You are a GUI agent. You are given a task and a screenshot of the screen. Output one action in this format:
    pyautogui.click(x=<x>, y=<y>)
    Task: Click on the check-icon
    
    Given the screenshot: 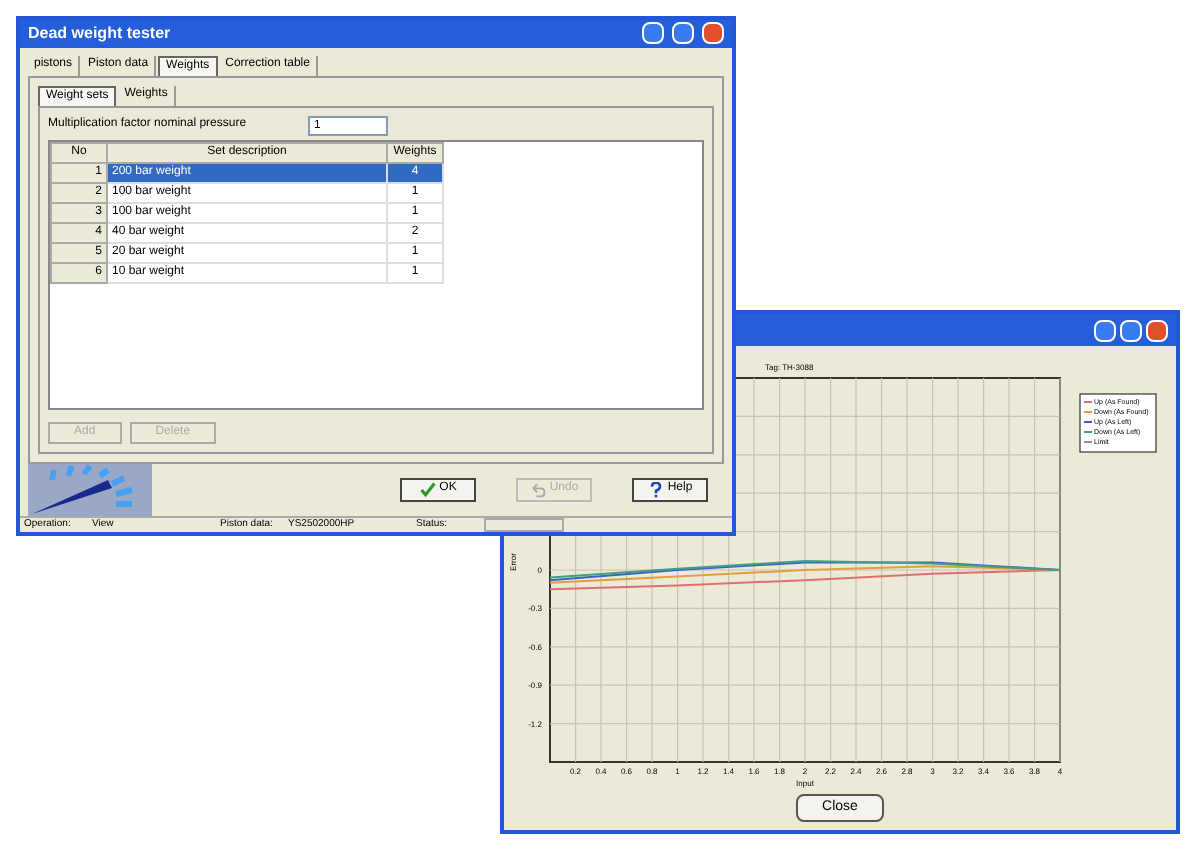 What is the action you would take?
    pyautogui.click(x=427, y=489)
    